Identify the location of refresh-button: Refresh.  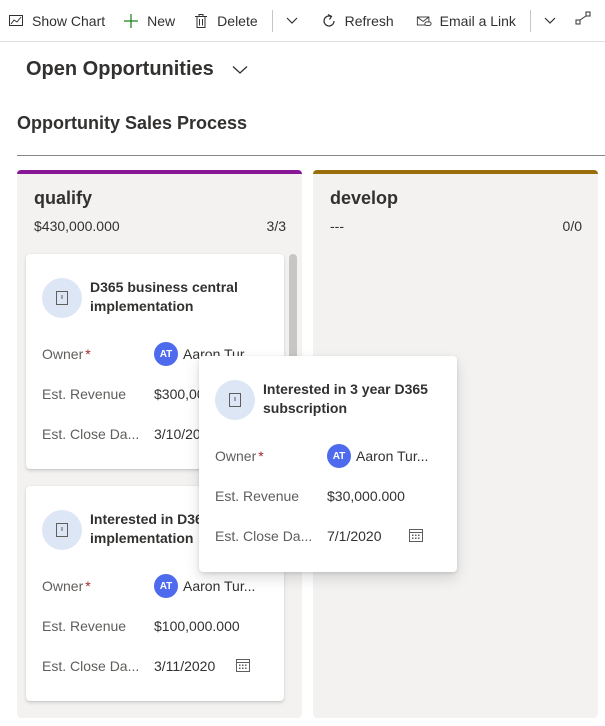
(355, 21).